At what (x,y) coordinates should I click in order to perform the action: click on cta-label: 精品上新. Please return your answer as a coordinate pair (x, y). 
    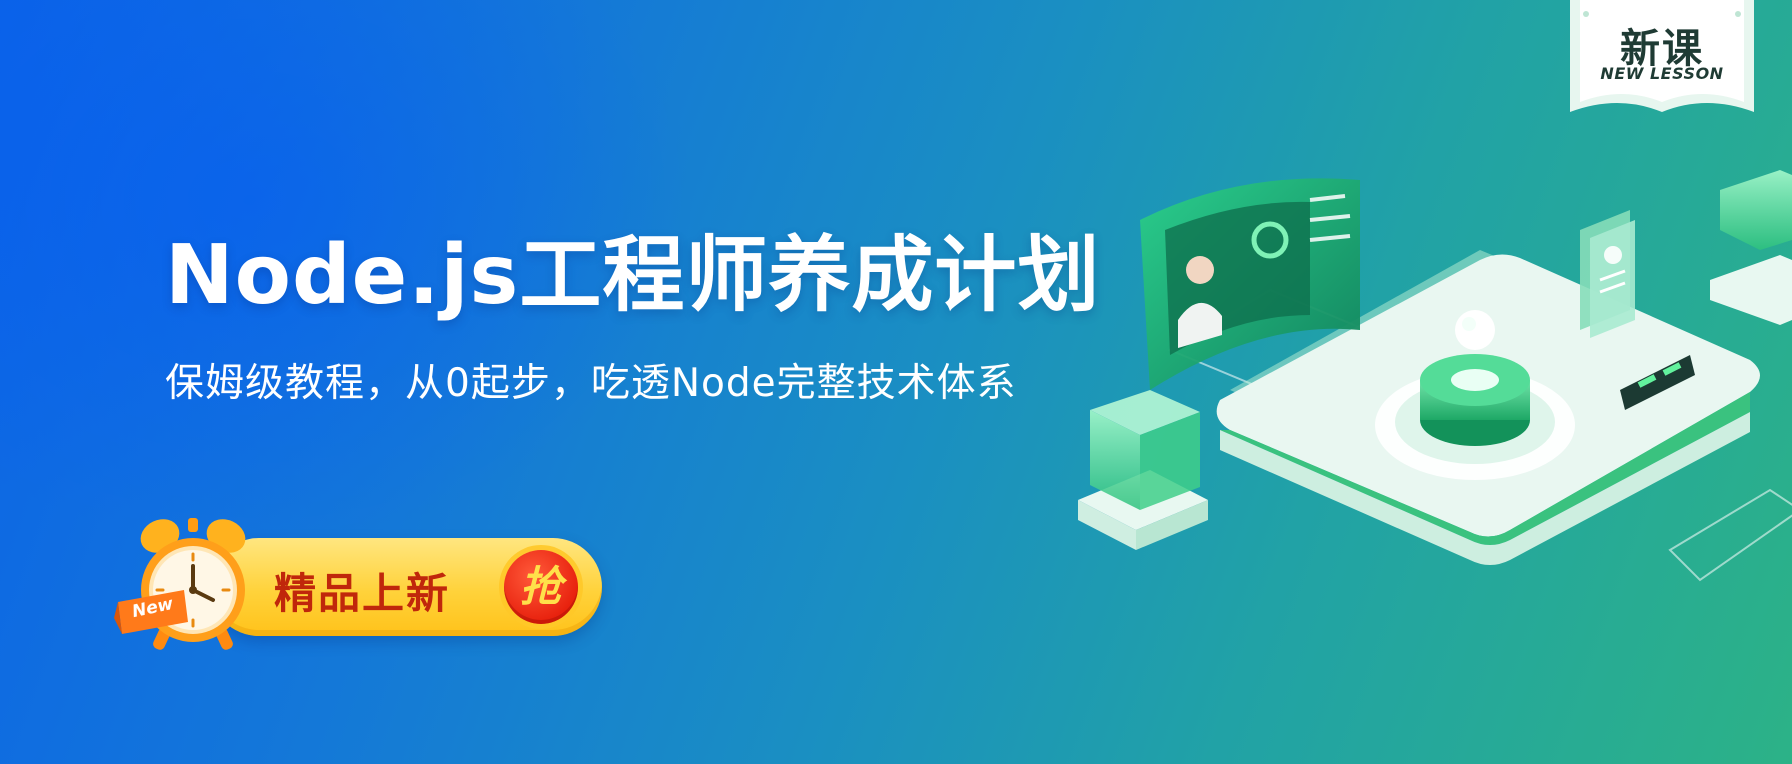
    Looking at the image, I should click on (362, 593).